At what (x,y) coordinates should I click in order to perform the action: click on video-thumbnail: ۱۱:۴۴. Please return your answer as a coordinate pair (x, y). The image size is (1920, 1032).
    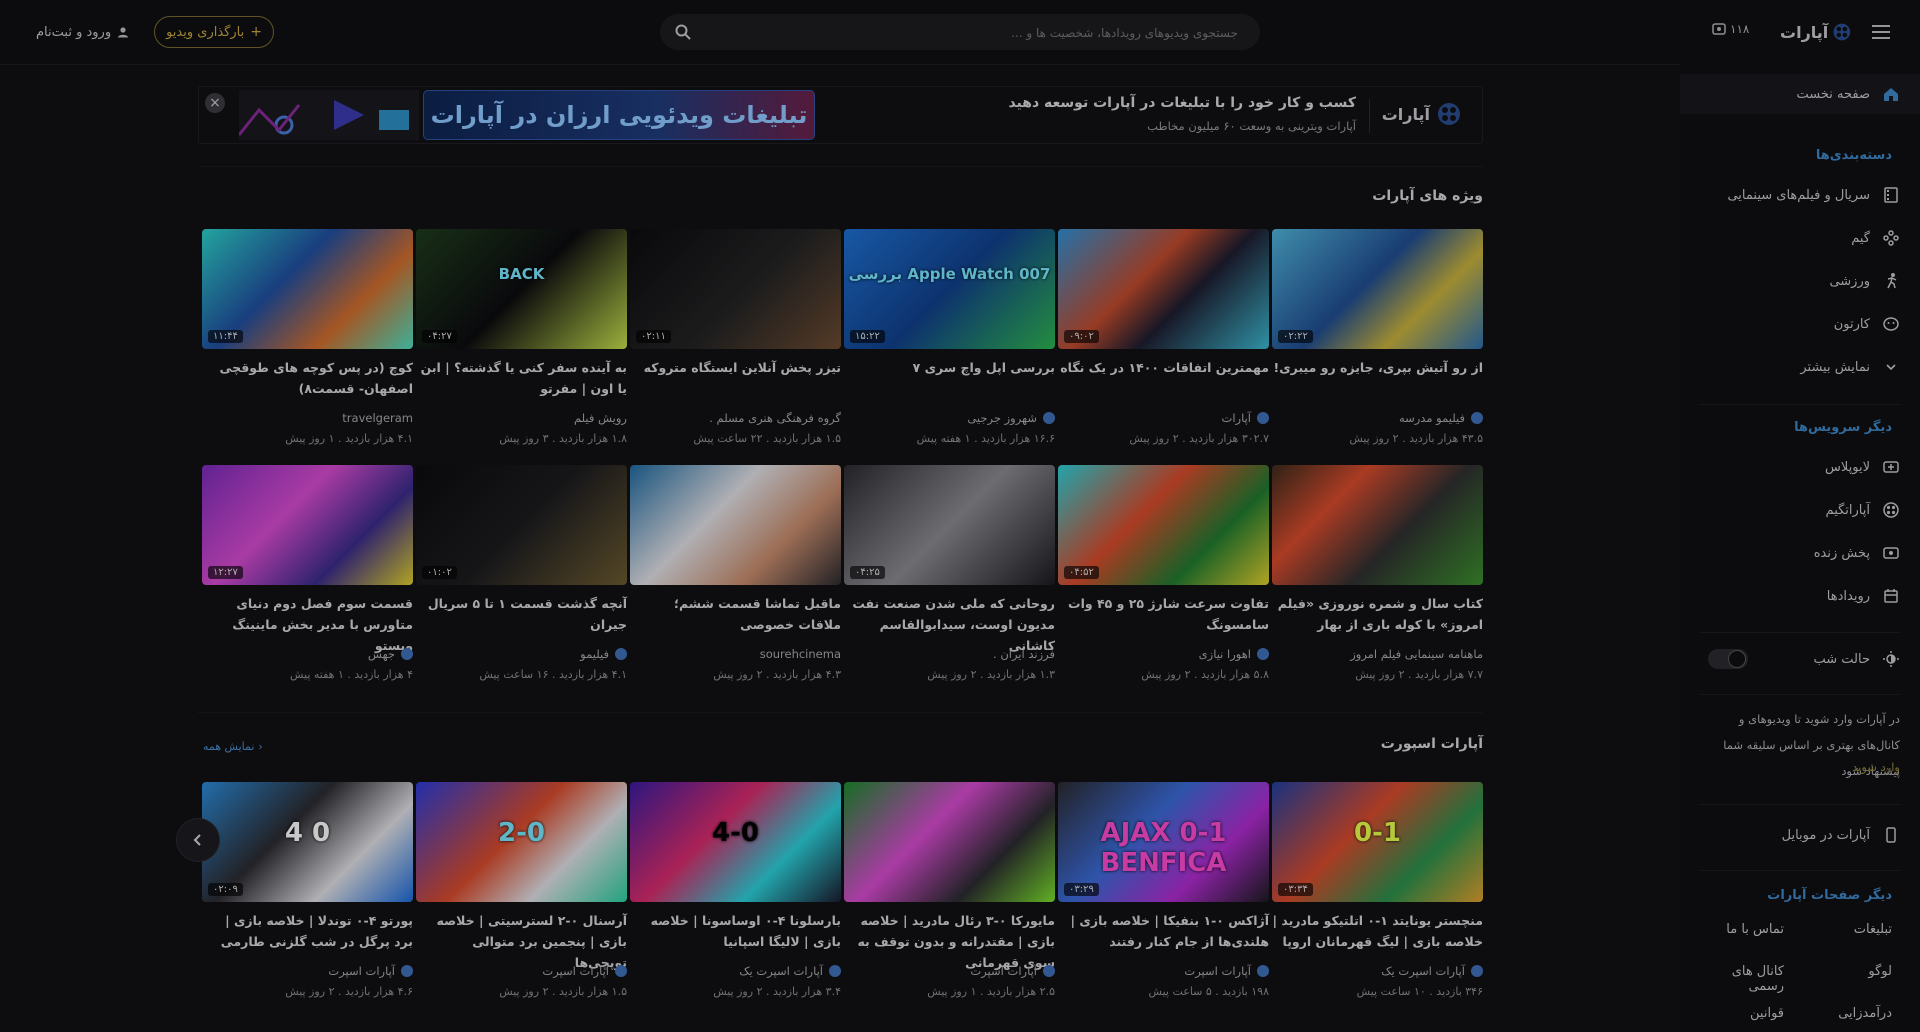
    Looking at the image, I should click on (307, 289).